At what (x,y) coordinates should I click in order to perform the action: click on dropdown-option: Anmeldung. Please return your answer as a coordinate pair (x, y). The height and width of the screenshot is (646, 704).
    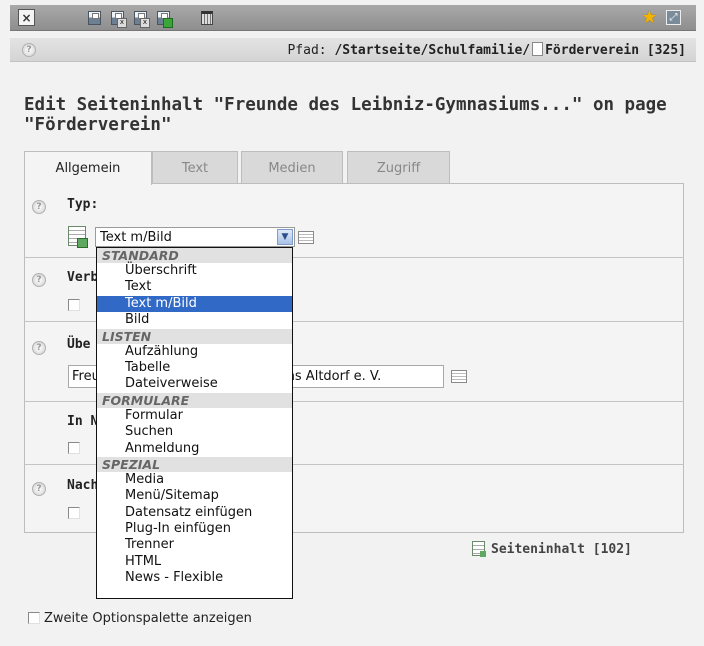
    Looking at the image, I should click on (194, 449).